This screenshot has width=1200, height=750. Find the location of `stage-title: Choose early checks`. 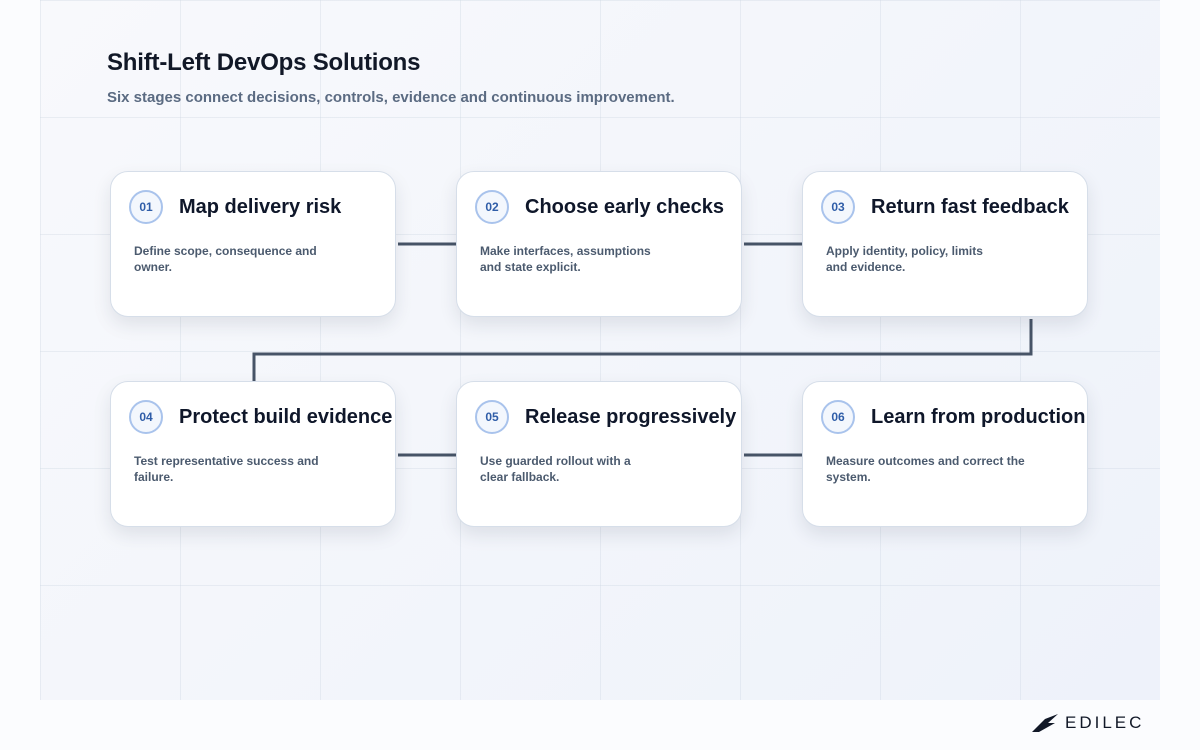

stage-title: Choose early checks is located at coordinates (624, 207).